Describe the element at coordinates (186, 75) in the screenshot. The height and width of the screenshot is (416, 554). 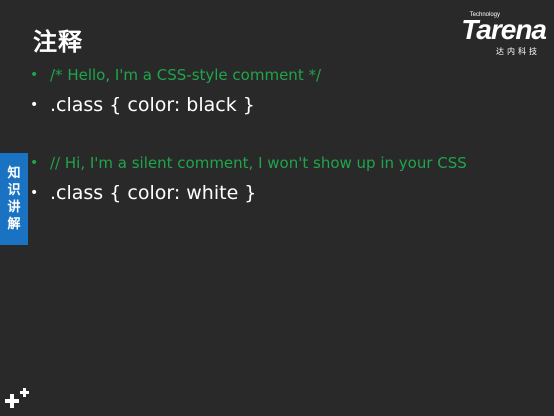
I see `bullet-text: /* Hello, I'm a CSS-style comment */` at that location.